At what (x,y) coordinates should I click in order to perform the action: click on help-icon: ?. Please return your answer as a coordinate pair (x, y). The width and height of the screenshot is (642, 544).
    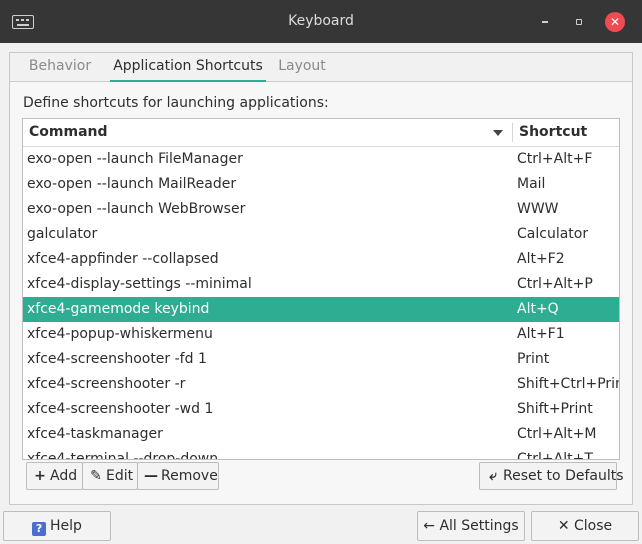
    Looking at the image, I should click on (39, 529).